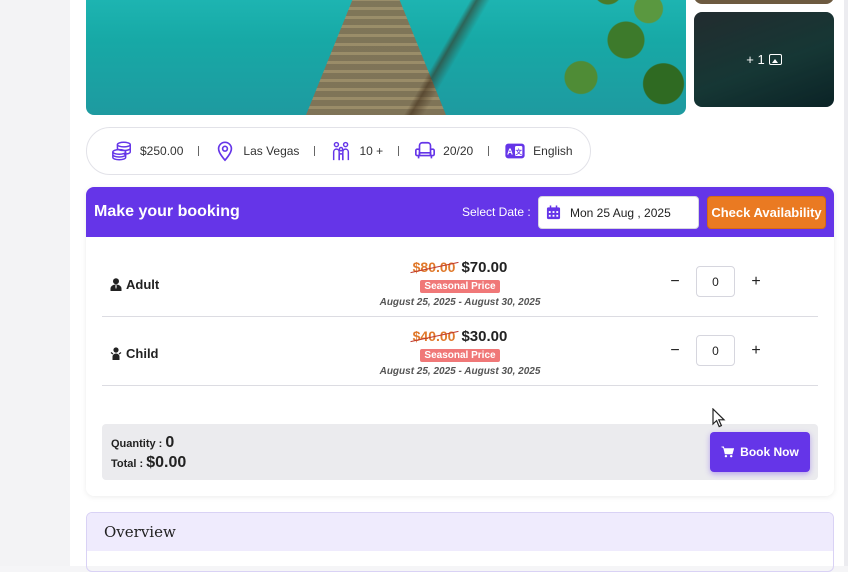 This screenshot has width=848, height=572. What do you see at coordinates (35, 283) in the screenshot?
I see `left-gutter` at bounding box center [35, 283].